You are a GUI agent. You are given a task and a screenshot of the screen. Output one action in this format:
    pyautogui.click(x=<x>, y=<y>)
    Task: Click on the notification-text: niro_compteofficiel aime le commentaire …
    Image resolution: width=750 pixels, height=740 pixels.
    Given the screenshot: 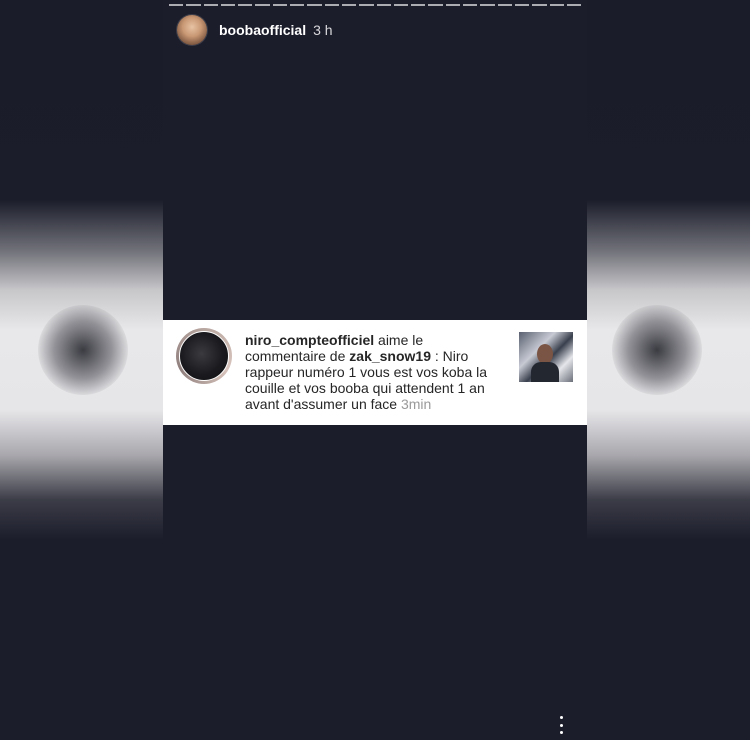 What is the action you would take?
    pyautogui.click(x=370, y=372)
    